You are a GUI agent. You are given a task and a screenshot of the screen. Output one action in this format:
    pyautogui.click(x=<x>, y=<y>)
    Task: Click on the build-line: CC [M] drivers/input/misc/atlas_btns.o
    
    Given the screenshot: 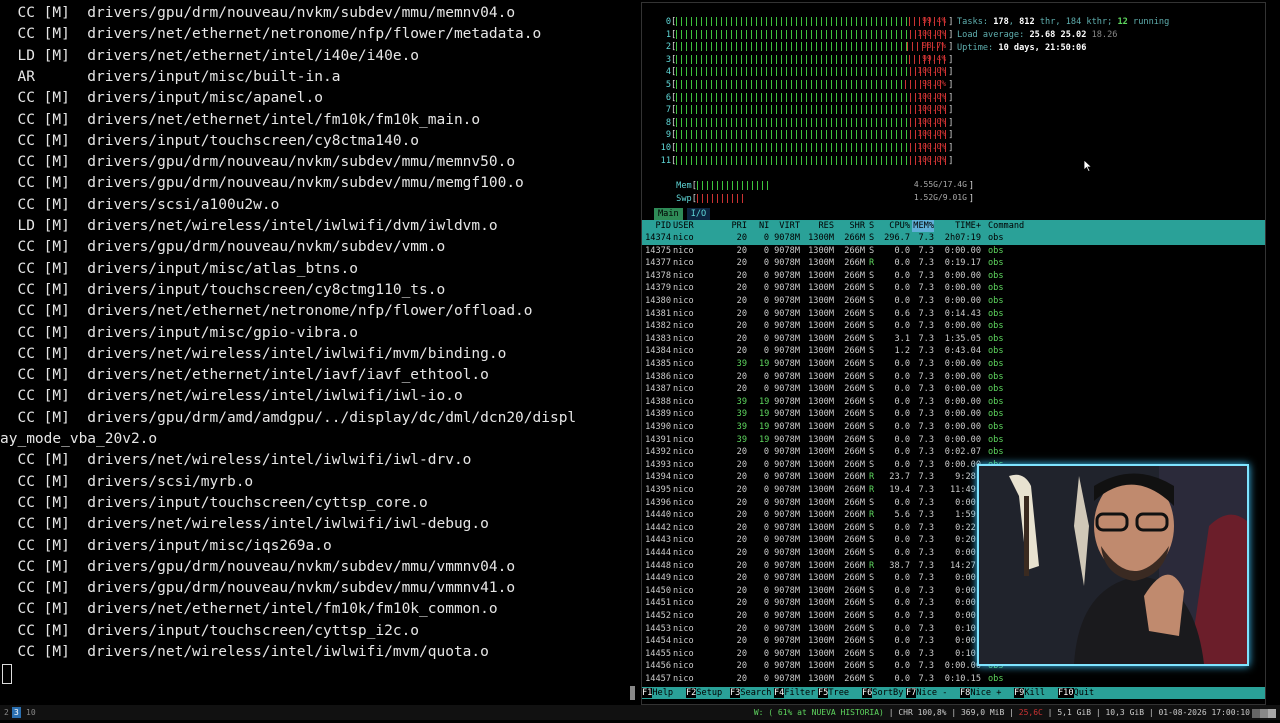 What is the action you would take?
    pyautogui.click(x=179, y=268)
    